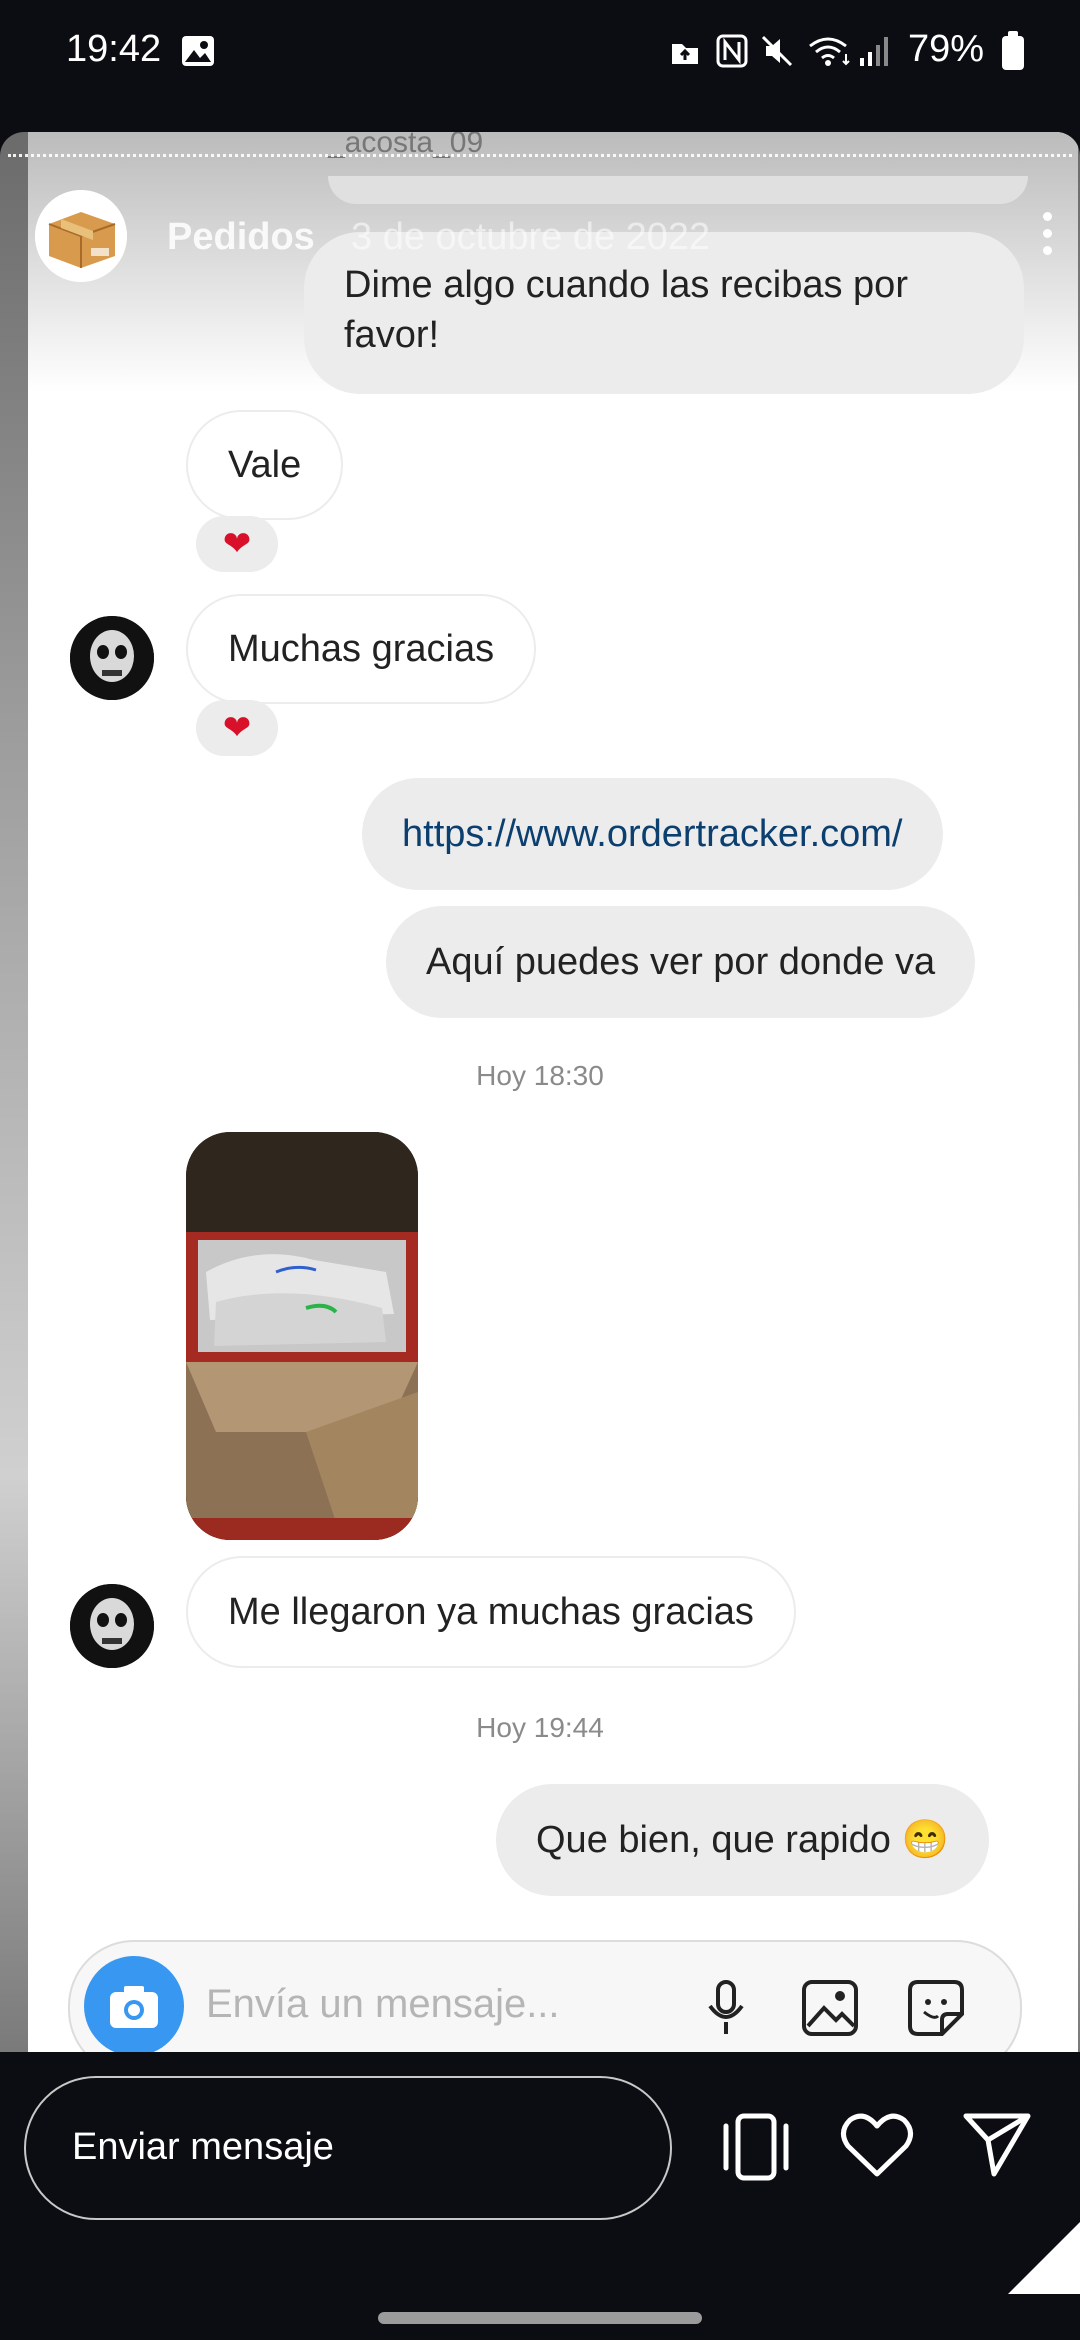  Describe the element at coordinates (681, 962) in the screenshot. I see `message-bubble-sent: Aquí puedes ver por donde va` at that location.